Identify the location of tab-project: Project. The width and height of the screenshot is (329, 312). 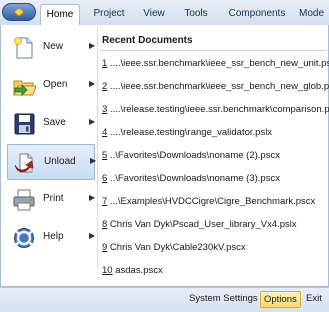
(109, 14).